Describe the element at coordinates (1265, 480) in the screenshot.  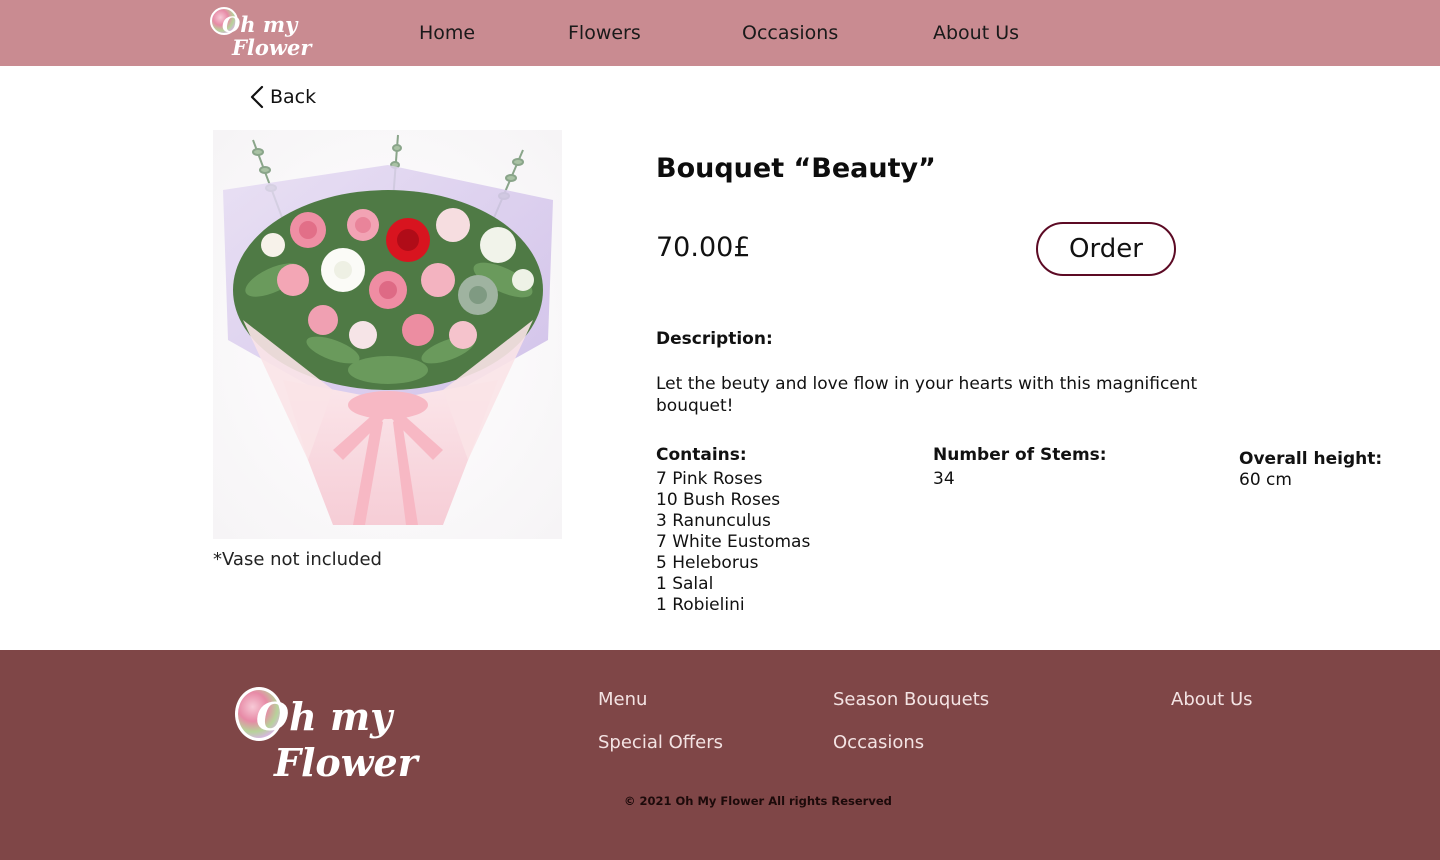
I see `height-value: 60 cm` at that location.